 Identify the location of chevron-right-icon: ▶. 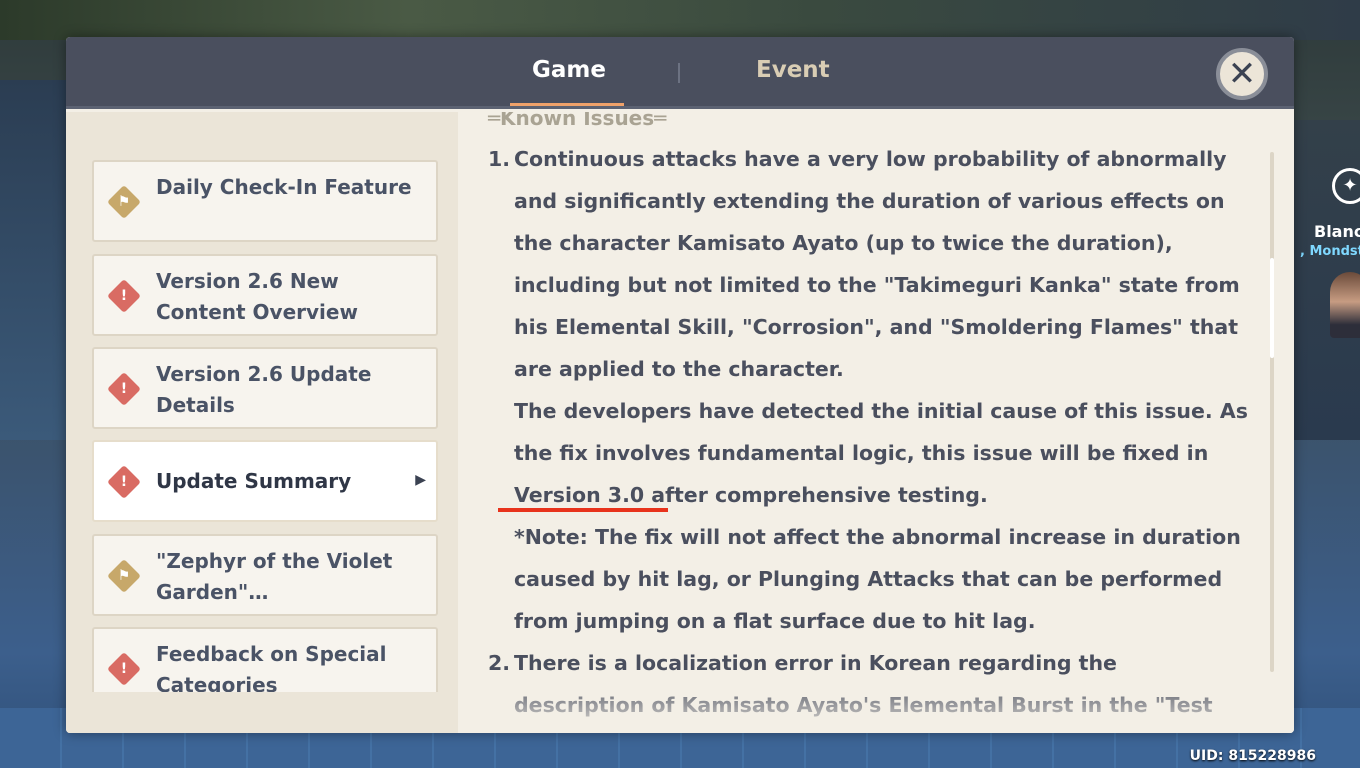
(420, 480).